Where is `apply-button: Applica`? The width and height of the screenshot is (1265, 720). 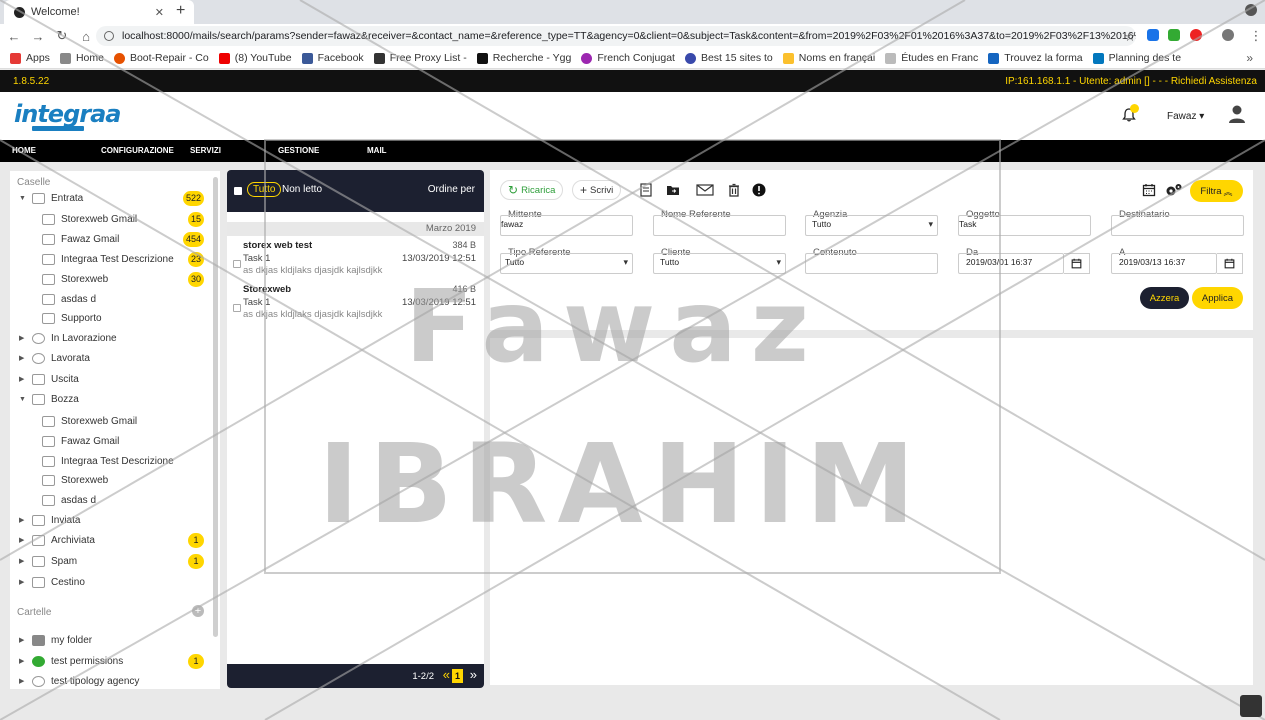
apply-button: Applica is located at coordinates (1217, 298).